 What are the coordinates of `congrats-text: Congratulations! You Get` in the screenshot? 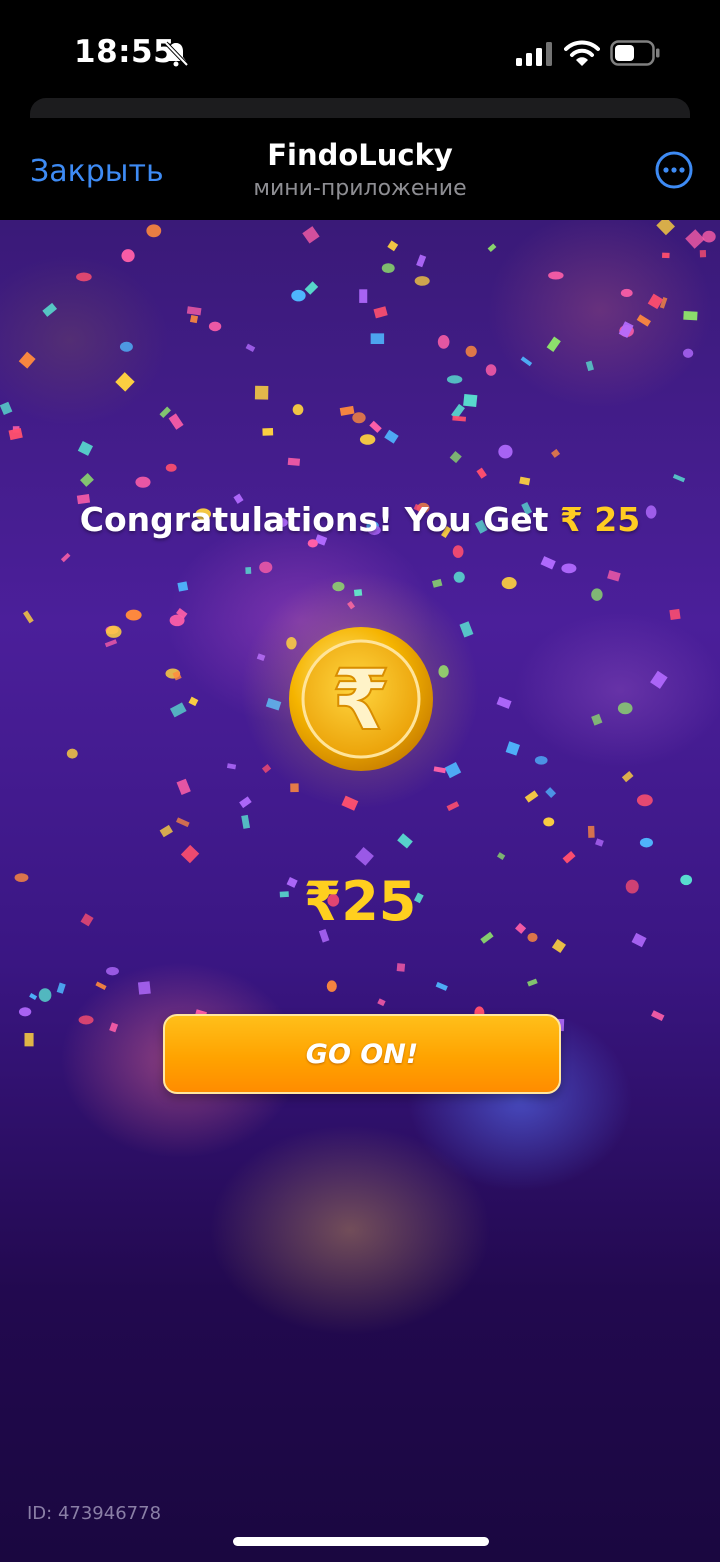 It's located at (314, 519).